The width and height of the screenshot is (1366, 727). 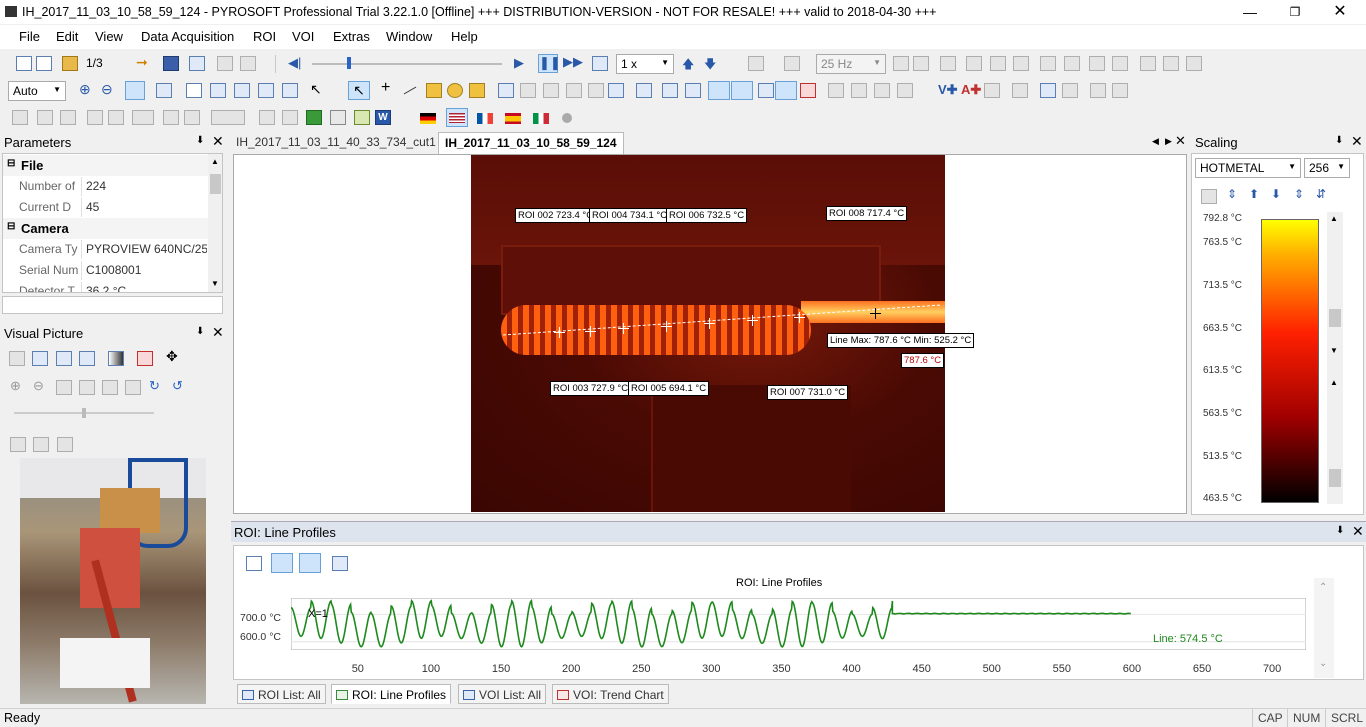 I want to click on trigger-icon, so click(x=948, y=63).